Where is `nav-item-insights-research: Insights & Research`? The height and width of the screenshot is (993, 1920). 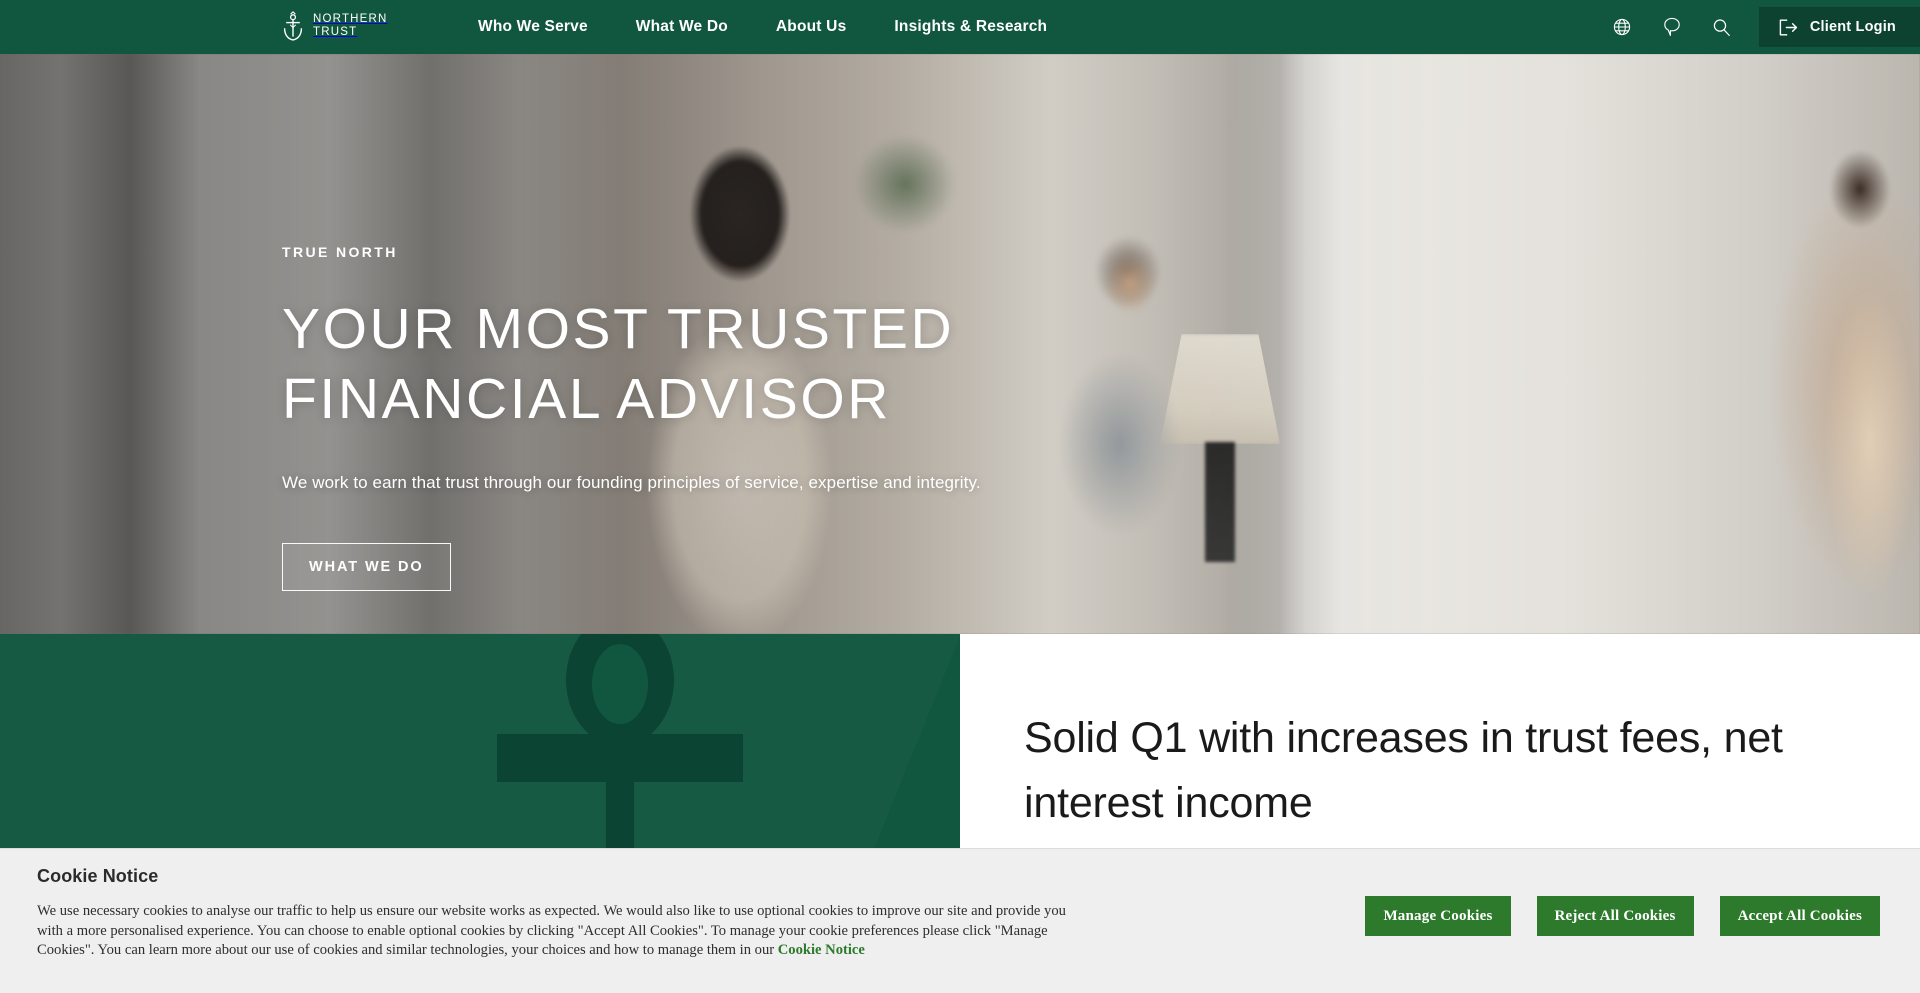
nav-item-insights-research: Insights & Research is located at coordinates (970, 27).